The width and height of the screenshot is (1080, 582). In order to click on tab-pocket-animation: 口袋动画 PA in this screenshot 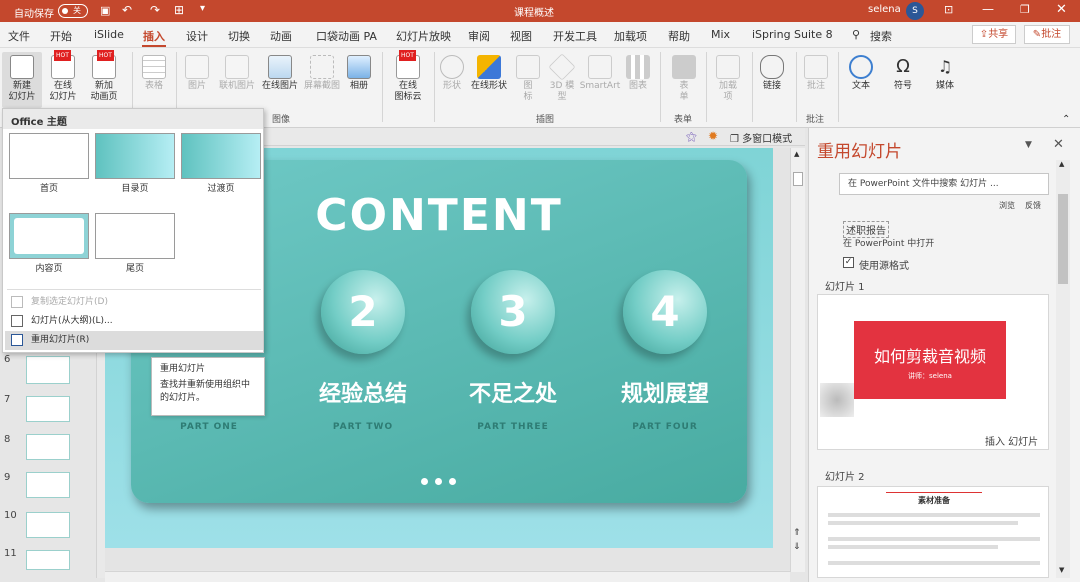, I will do `click(346, 36)`.